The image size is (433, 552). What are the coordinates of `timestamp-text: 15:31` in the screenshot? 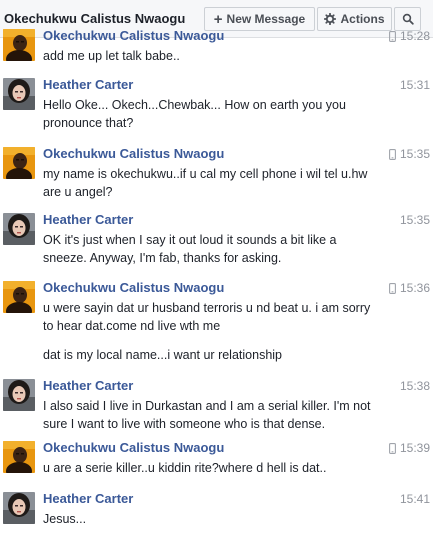 It's located at (414, 85).